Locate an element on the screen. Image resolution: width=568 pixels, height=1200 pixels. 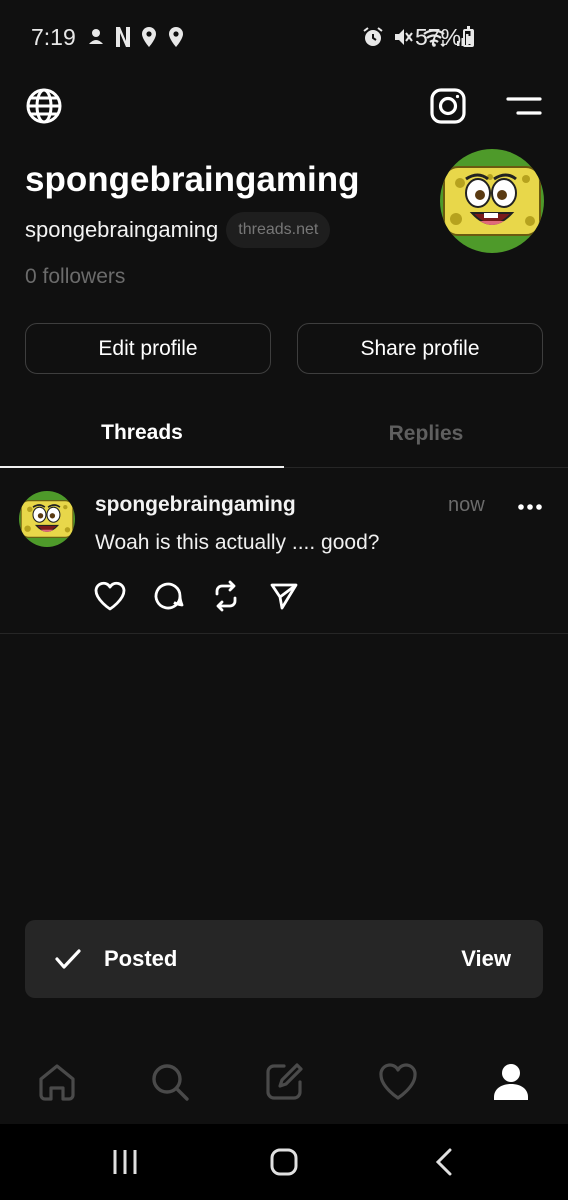
netflix-icon is located at coordinates (123, 39).